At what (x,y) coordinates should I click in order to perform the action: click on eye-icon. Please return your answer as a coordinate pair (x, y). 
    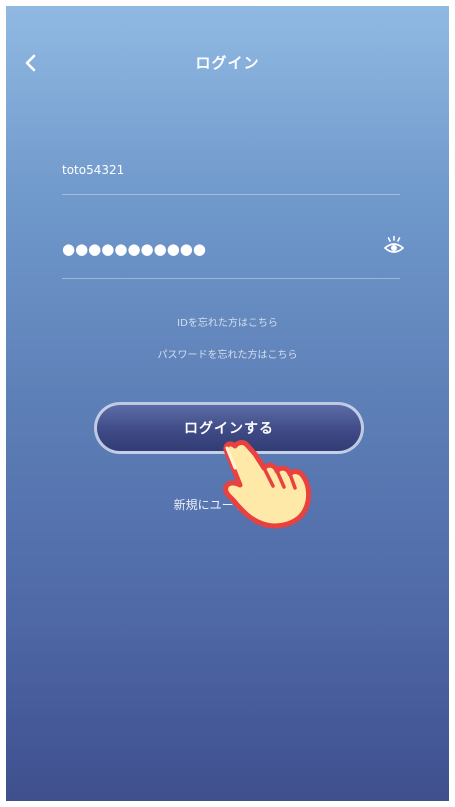
    Looking at the image, I should click on (394, 246).